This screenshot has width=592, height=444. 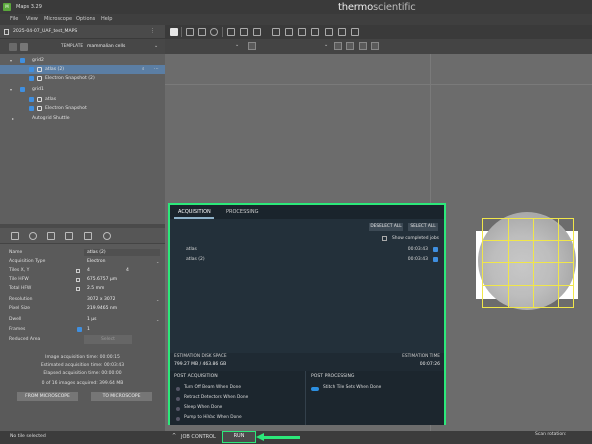 I want to click on job-row: atlas 00:03:43, so click(x=310, y=249).